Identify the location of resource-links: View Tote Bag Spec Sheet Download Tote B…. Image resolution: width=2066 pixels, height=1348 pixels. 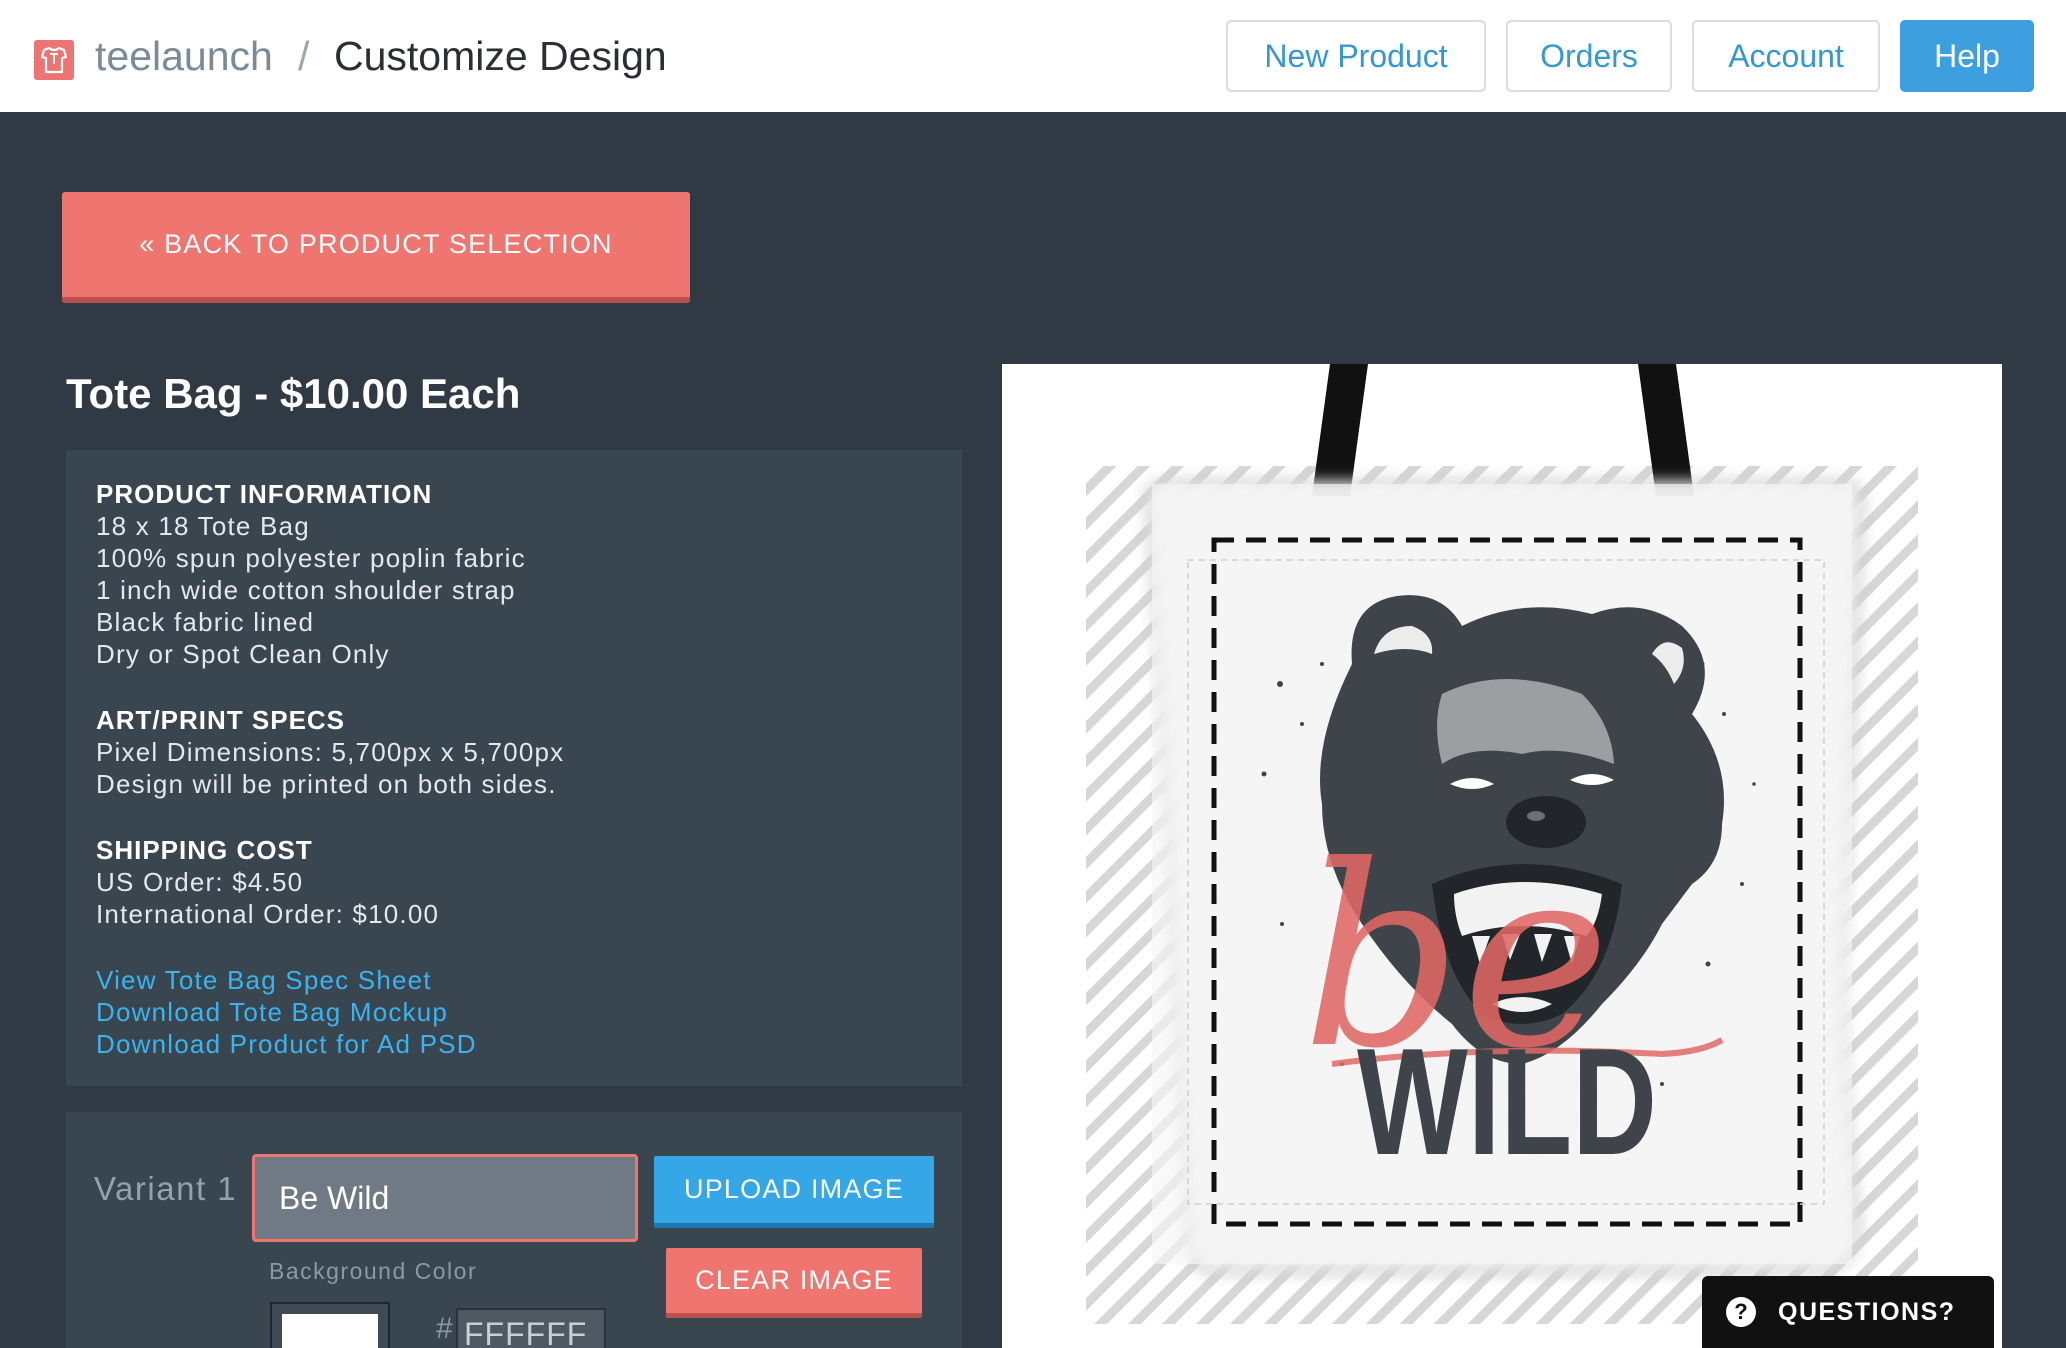
(514, 1012).